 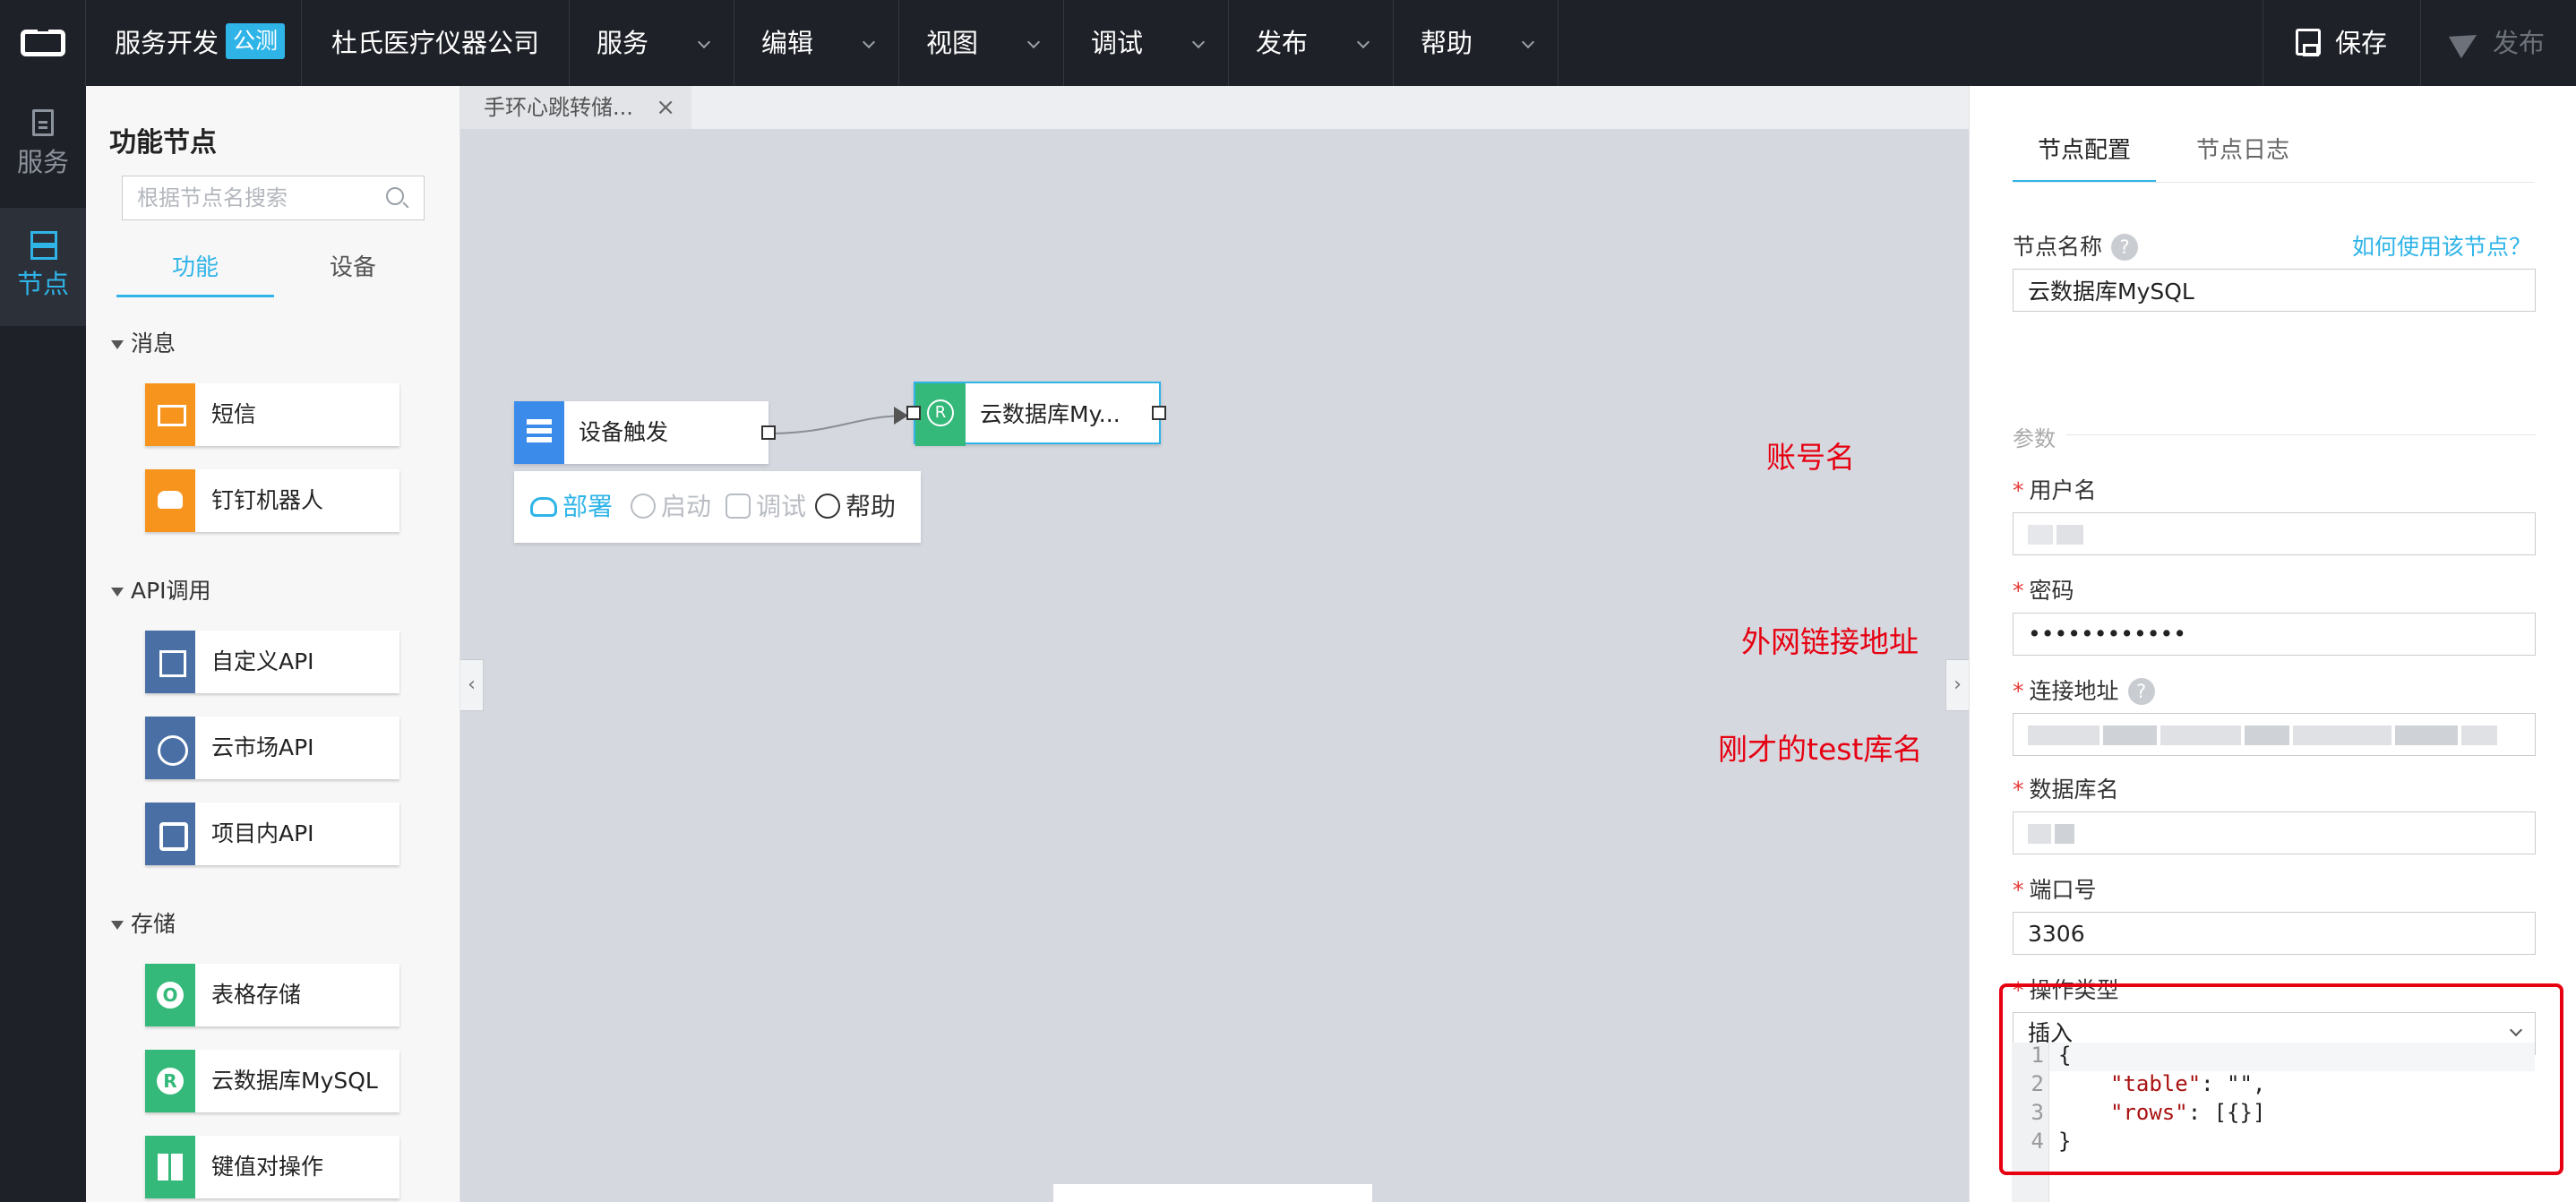 I want to click on send-icon, so click(x=2466, y=41).